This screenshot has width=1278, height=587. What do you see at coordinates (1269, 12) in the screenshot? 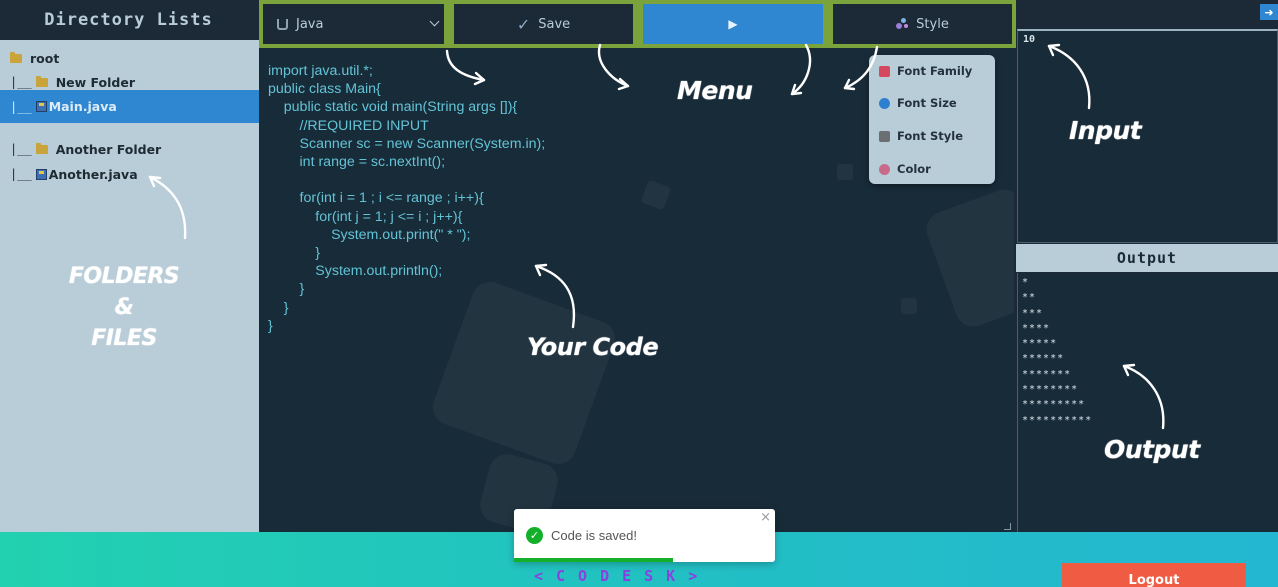
I see `exit-arrow-icon: ➜` at bounding box center [1269, 12].